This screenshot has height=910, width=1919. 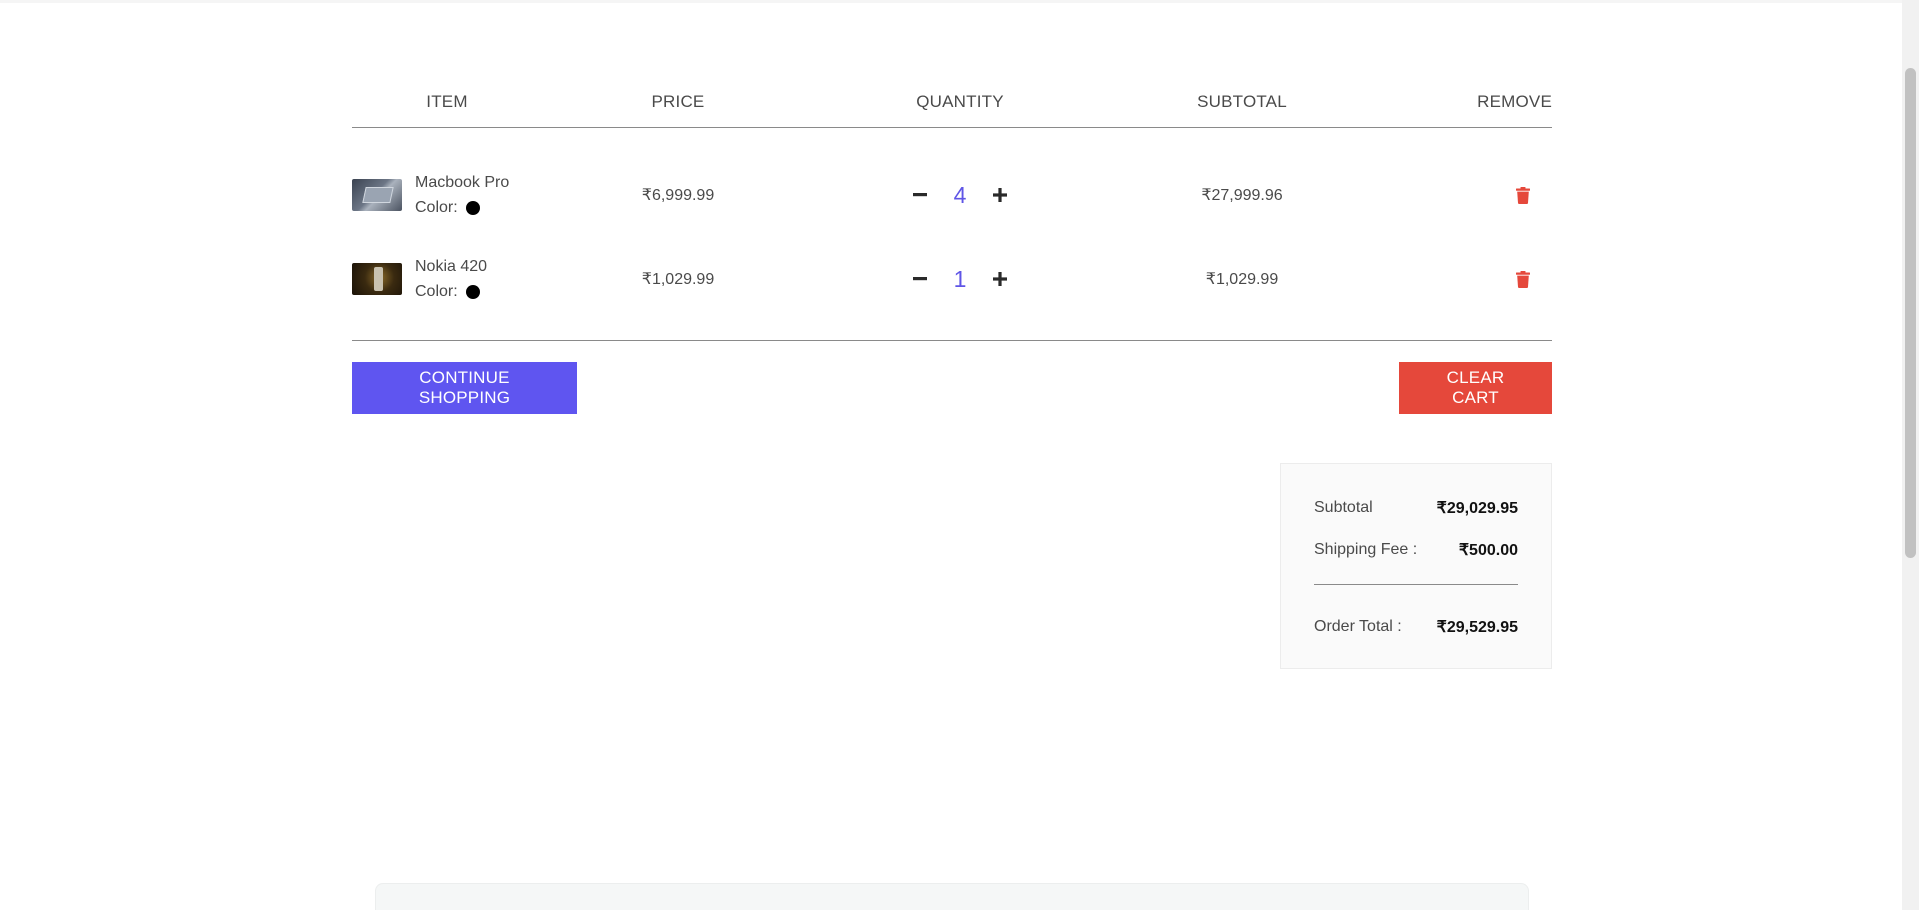 What do you see at coordinates (1416, 508) in the screenshot?
I see `summary-subtotal-row: Subtotal ₹29,029.95` at bounding box center [1416, 508].